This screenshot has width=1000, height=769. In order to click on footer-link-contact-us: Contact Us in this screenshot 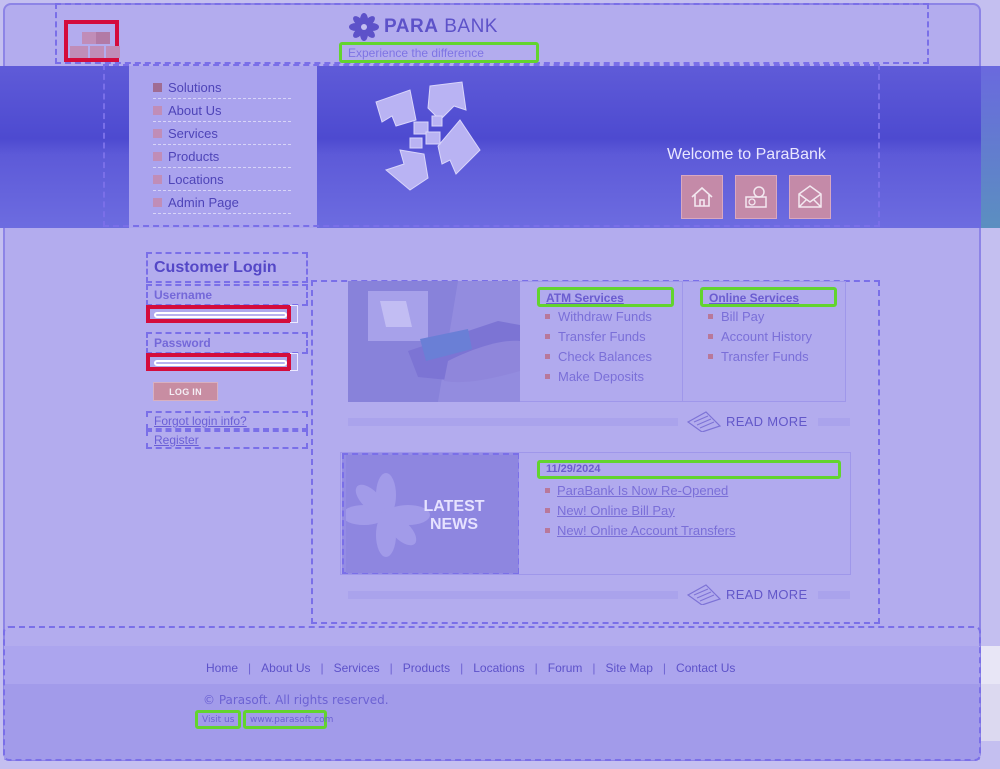, I will do `click(705, 668)`.